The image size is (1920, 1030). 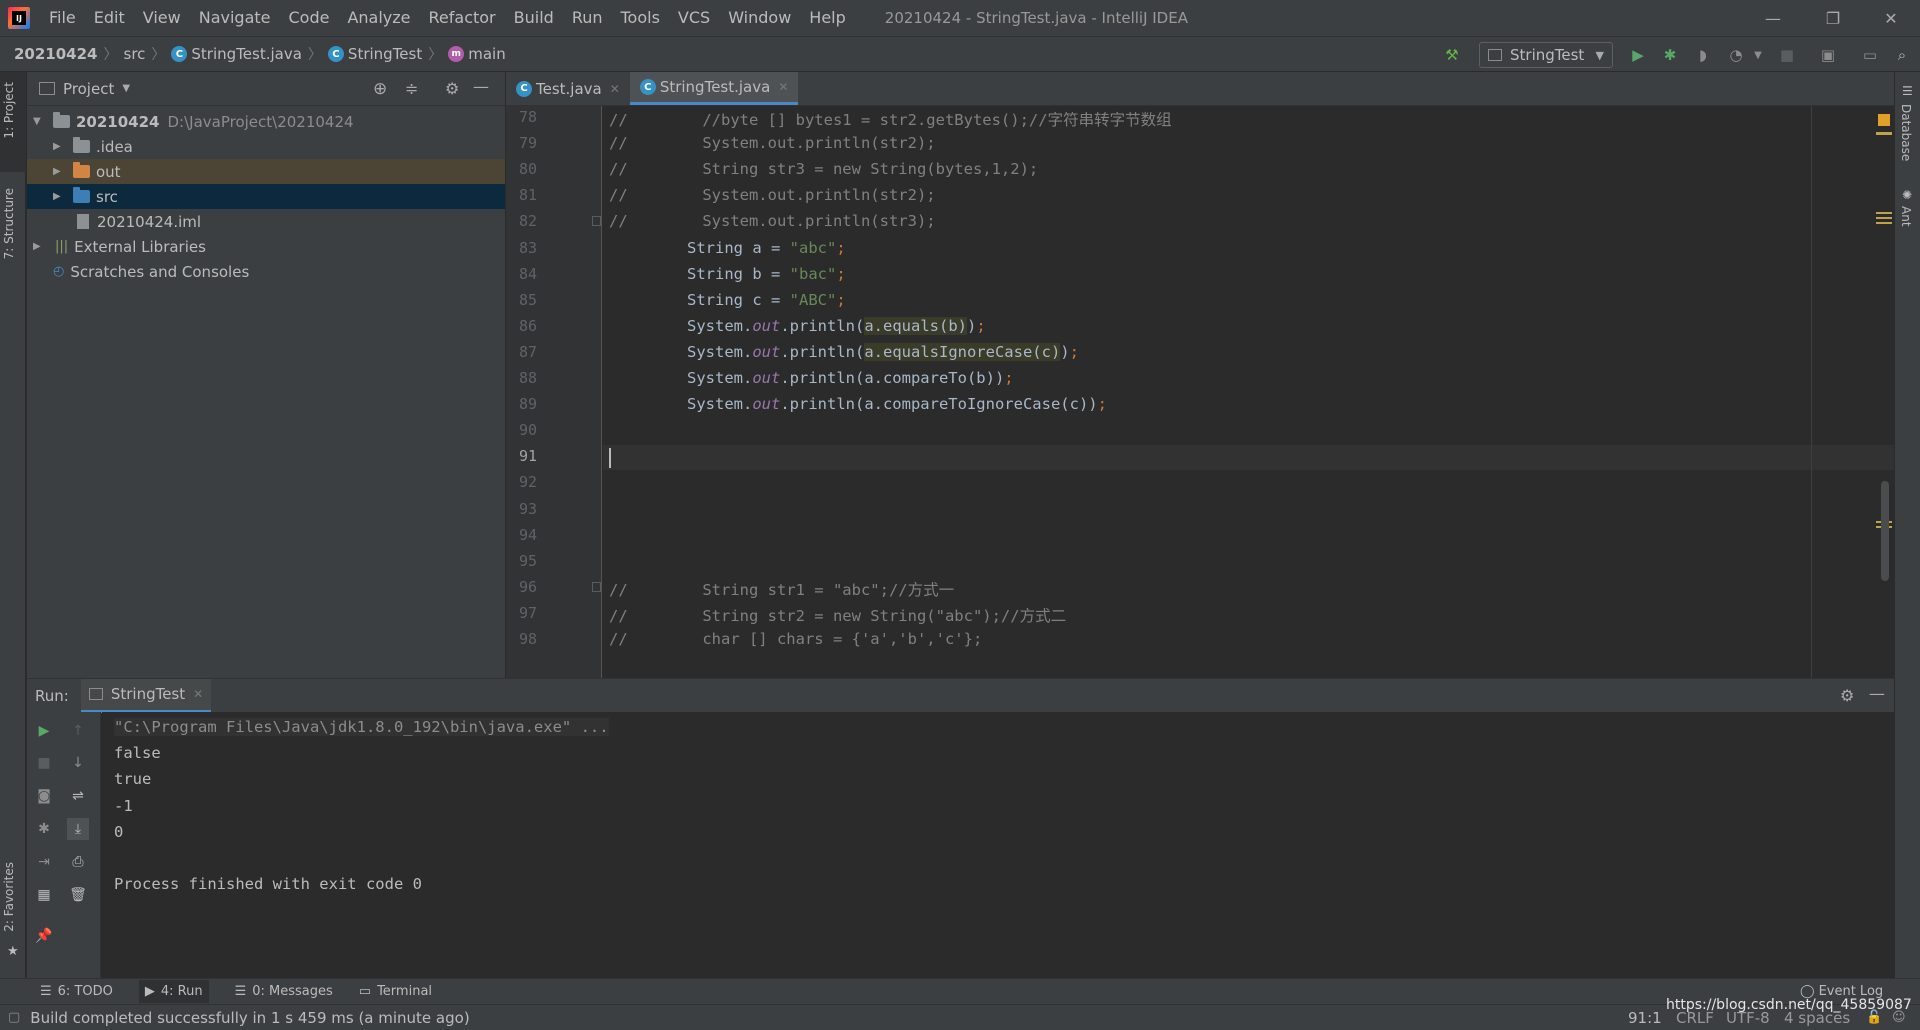 I want to click on run-configuration-select: StringTest ▼, so click(x=1546, y=55).